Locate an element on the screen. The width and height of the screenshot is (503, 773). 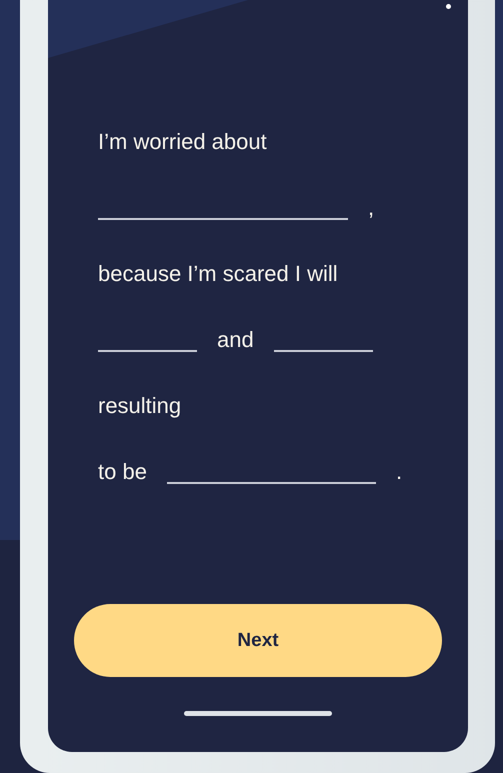
prompt-text: because I’m scared I will is located at coordinates (218, 274).